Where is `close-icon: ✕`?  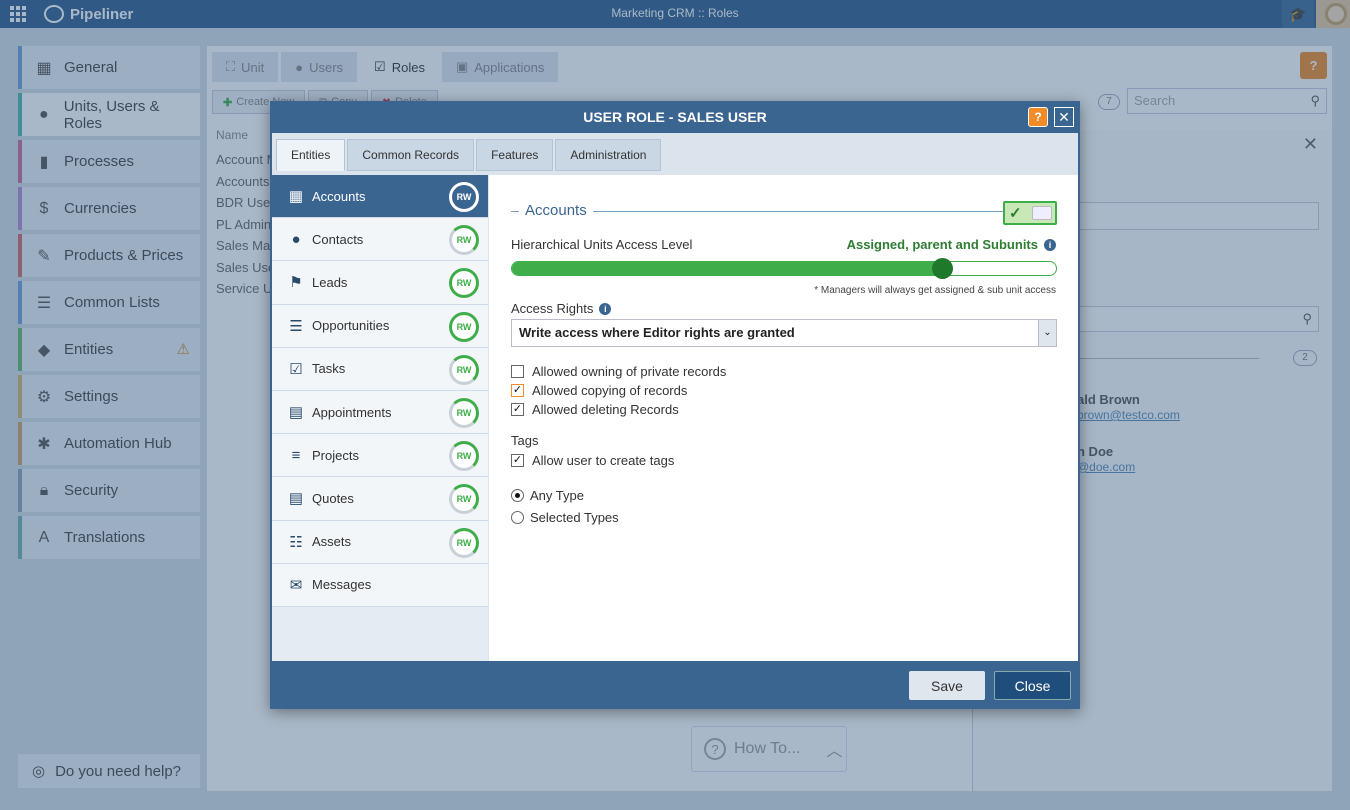 close-icon: ✕ is located at coordinates (1064, 117).